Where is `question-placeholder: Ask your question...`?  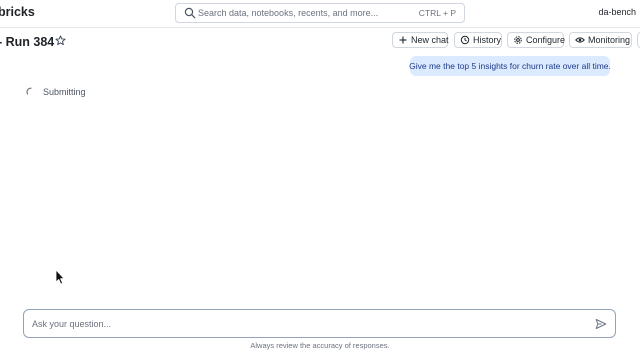
question-placeholder: Ask your question... is located at coordinates (72, 324).